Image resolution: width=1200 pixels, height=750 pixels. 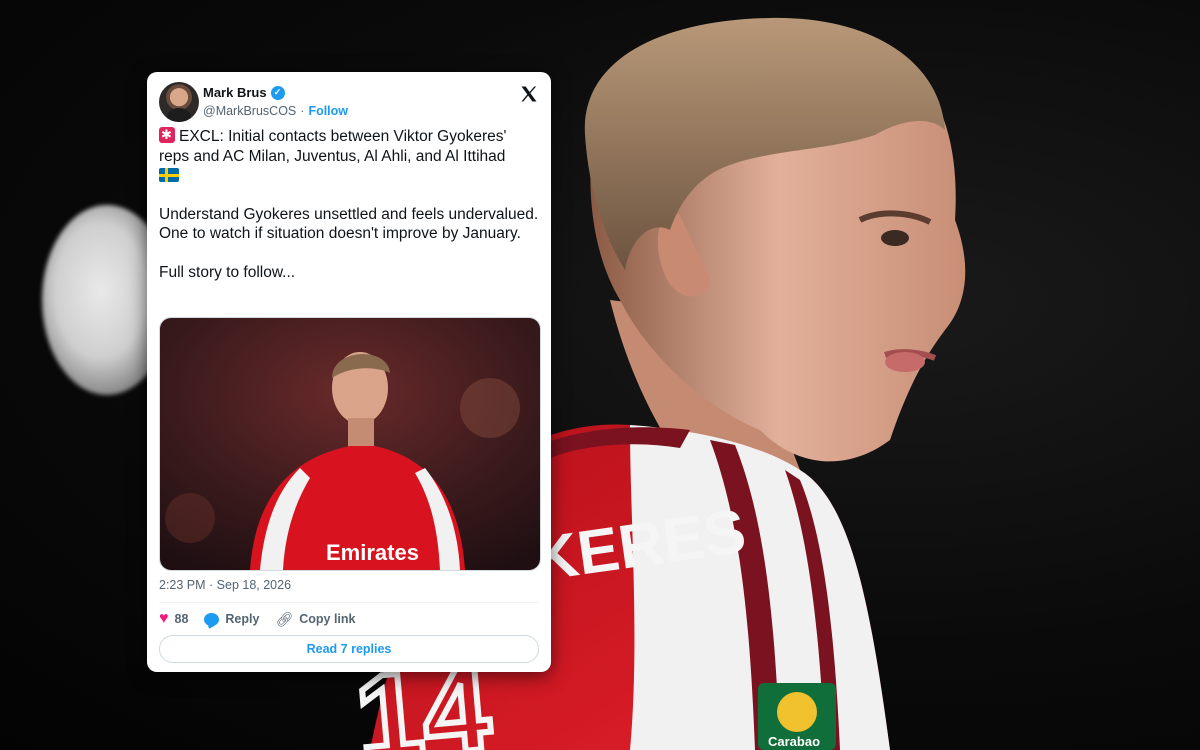 I want to click on badge-text: Carabao, so click(x=794, y=741).